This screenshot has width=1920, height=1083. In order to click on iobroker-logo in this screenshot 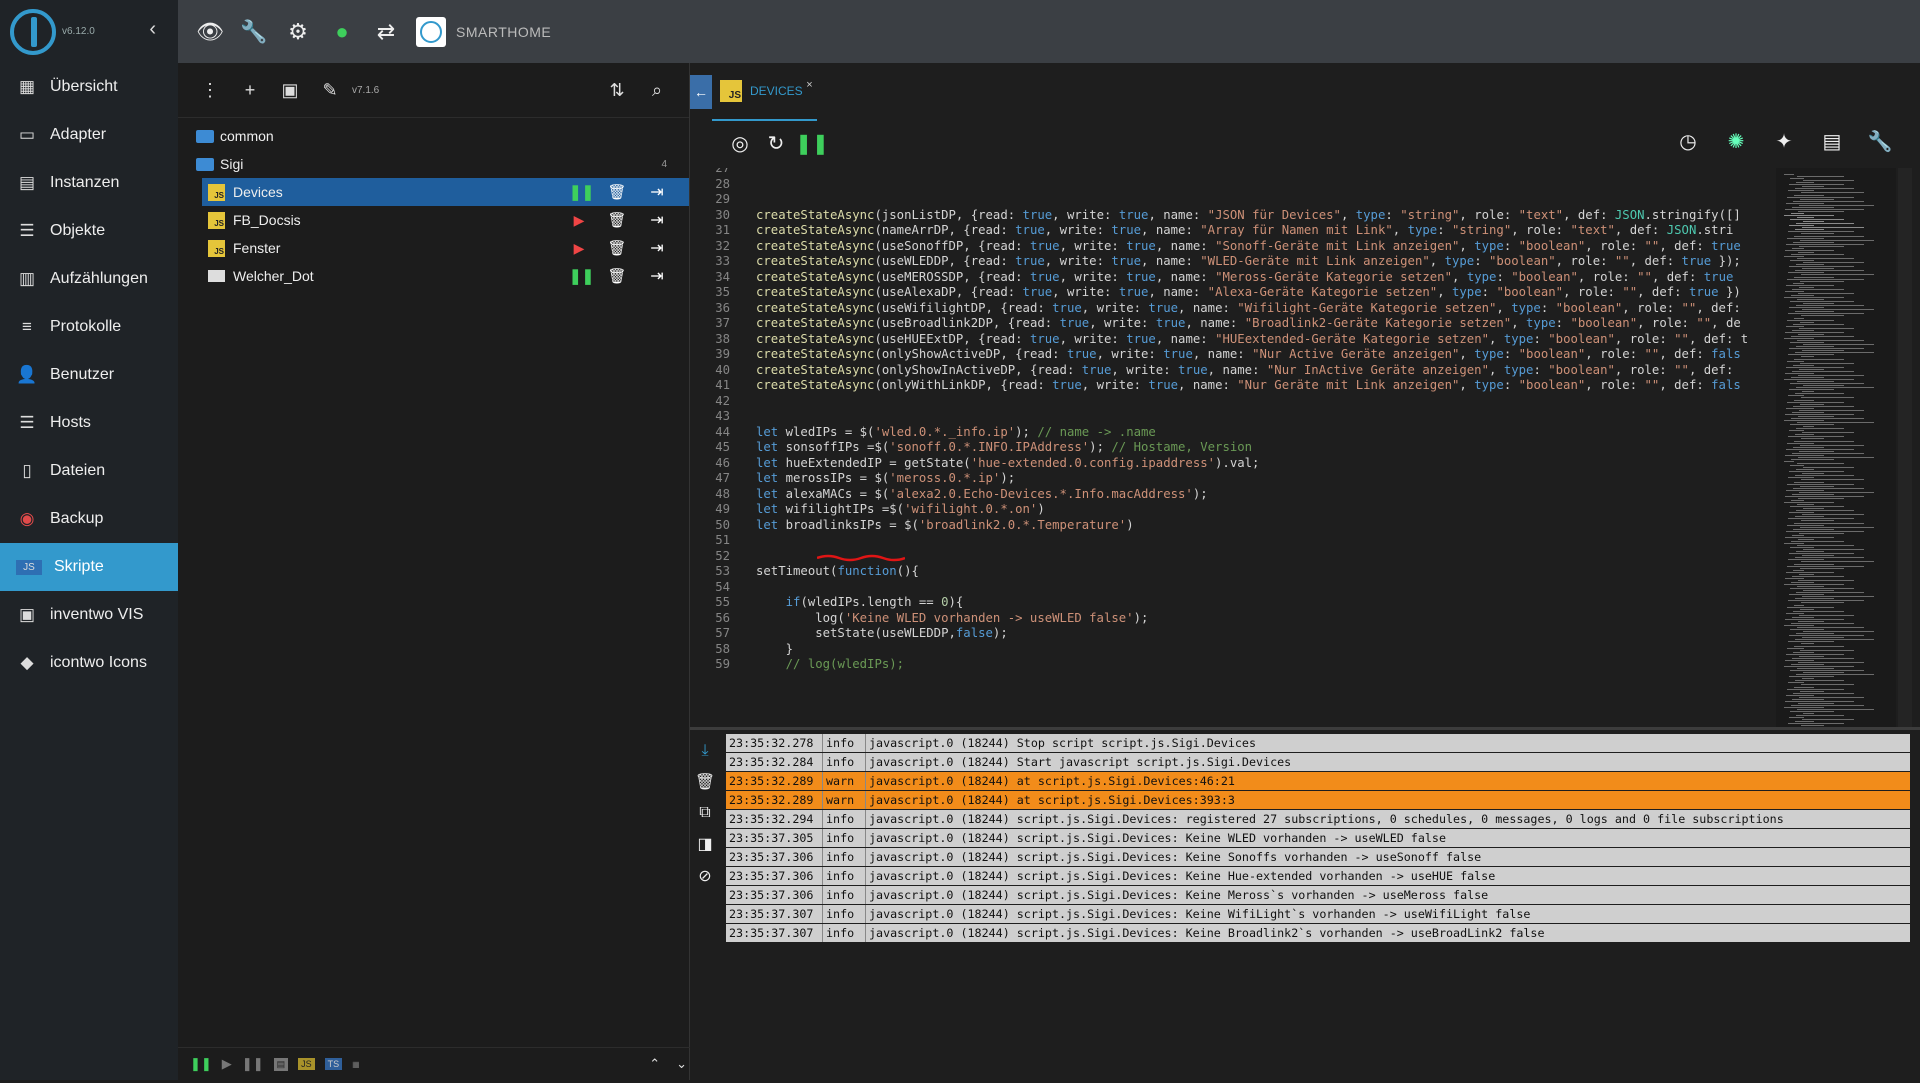, I will do `click(33, 31)`.